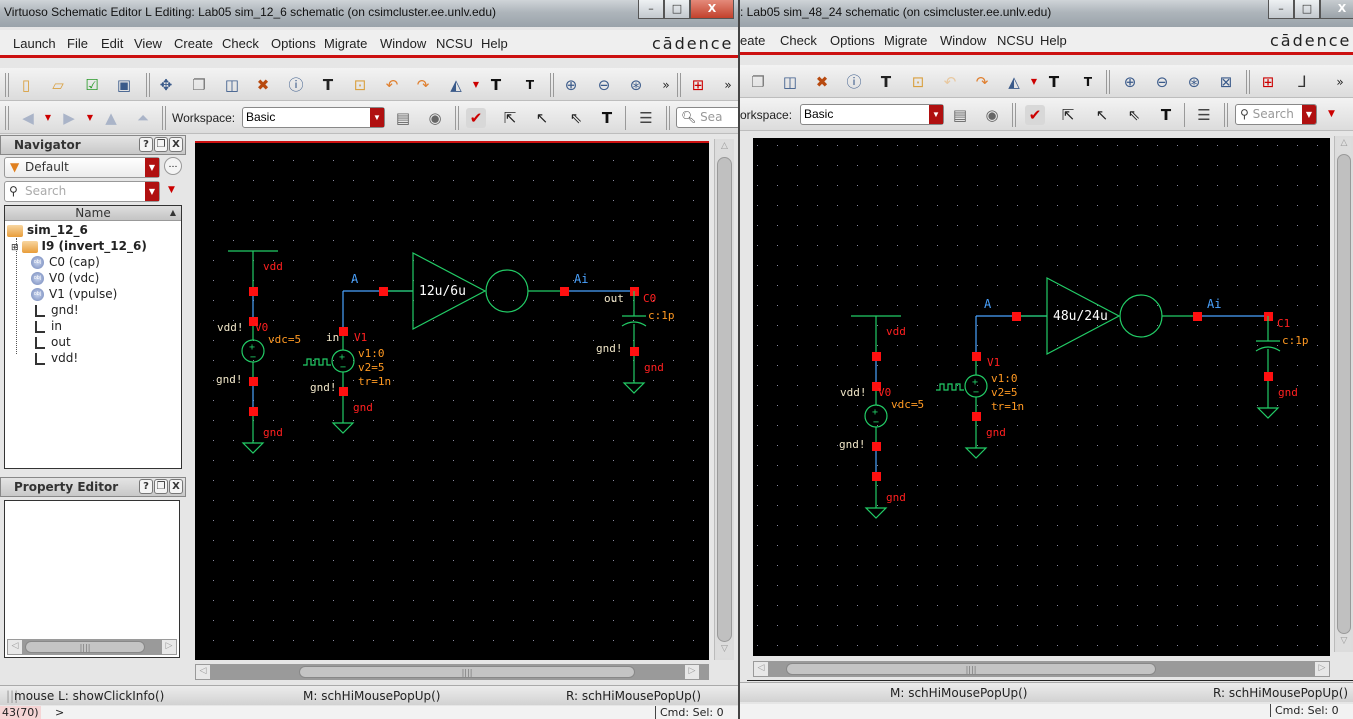  I want to click on menu-create: eate, so click(752, 40).